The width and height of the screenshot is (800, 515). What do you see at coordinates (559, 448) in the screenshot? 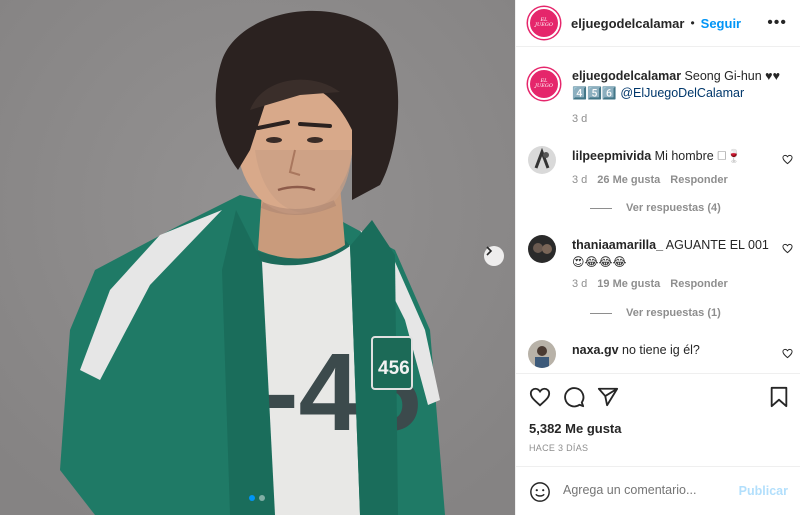
I see `post-time: HACE 3 DÍAS` at bounding box center [559, 448].